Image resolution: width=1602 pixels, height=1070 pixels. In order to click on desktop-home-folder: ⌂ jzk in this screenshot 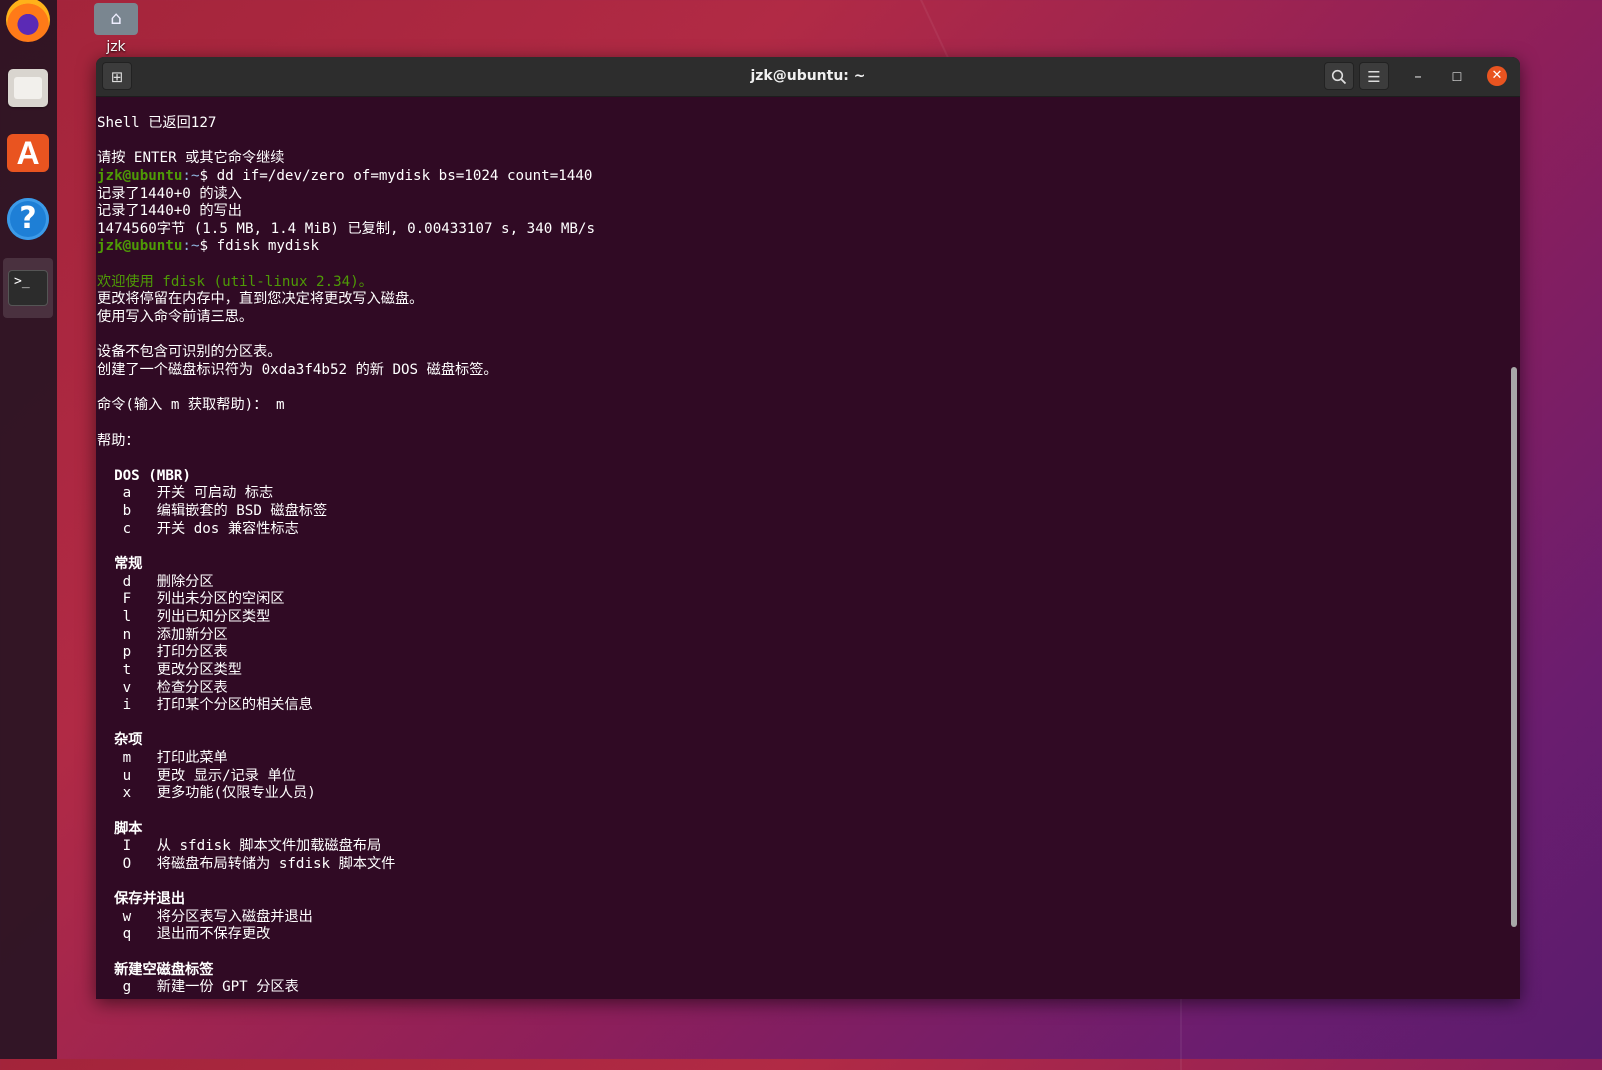, I will do `click(116, 29)`.